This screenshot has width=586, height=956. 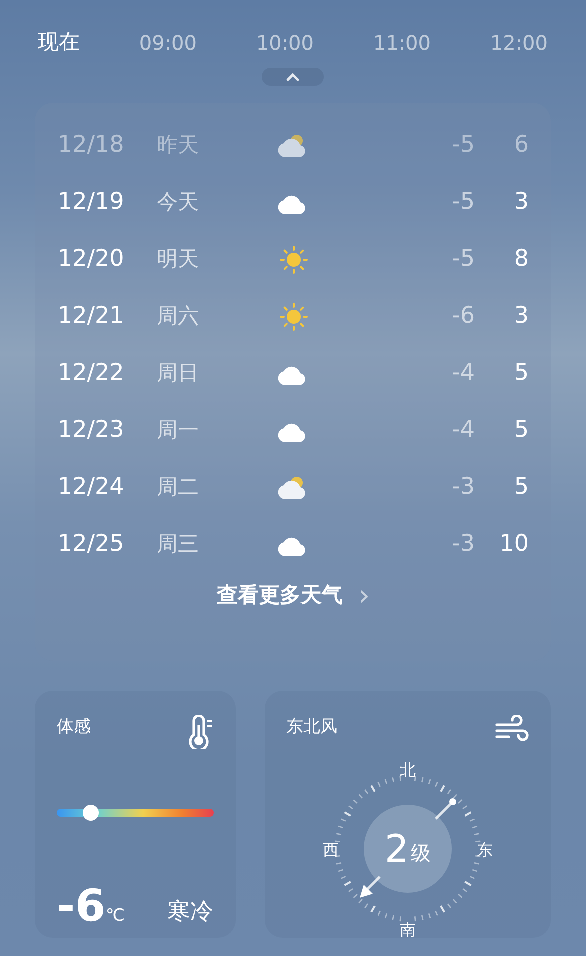 I want to click on date-text: 12/24, so click(x=92, y=487).